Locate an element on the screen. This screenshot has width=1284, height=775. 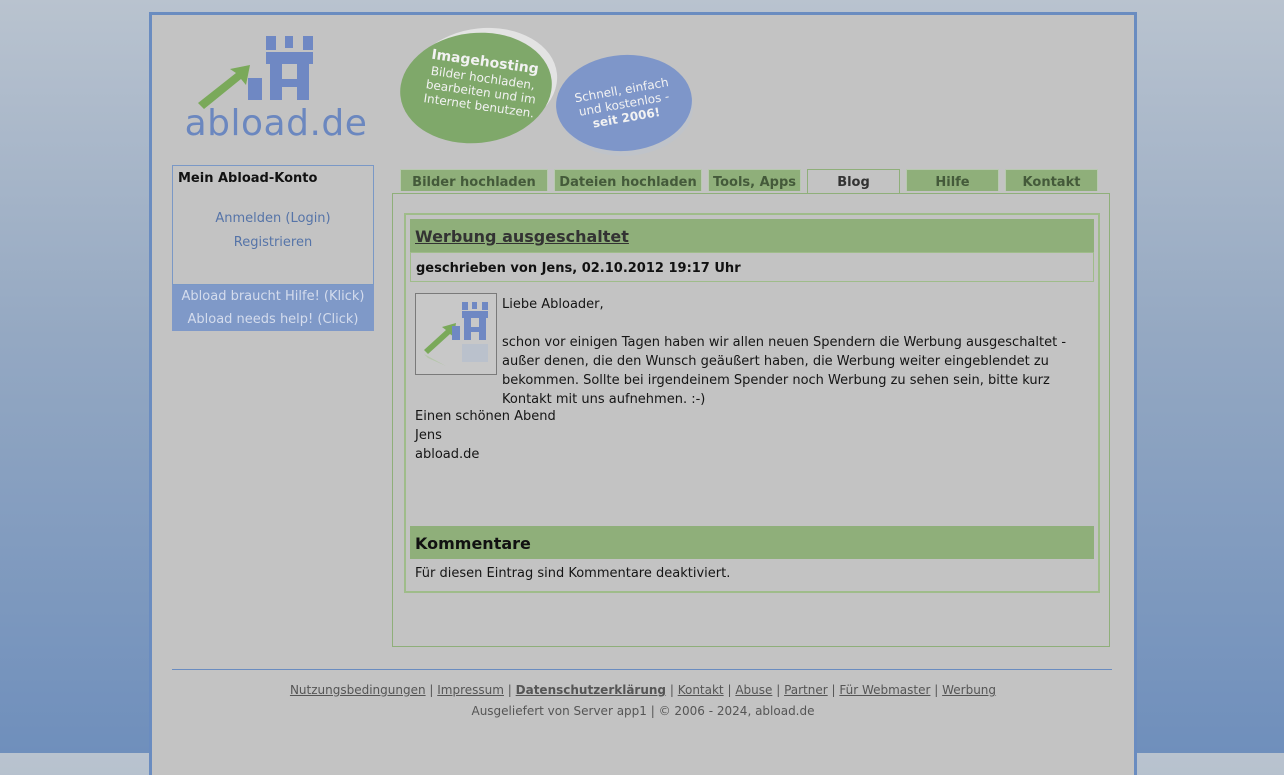
tab-tools-apps: Tools, Apps is located at coordinates (754, 180).